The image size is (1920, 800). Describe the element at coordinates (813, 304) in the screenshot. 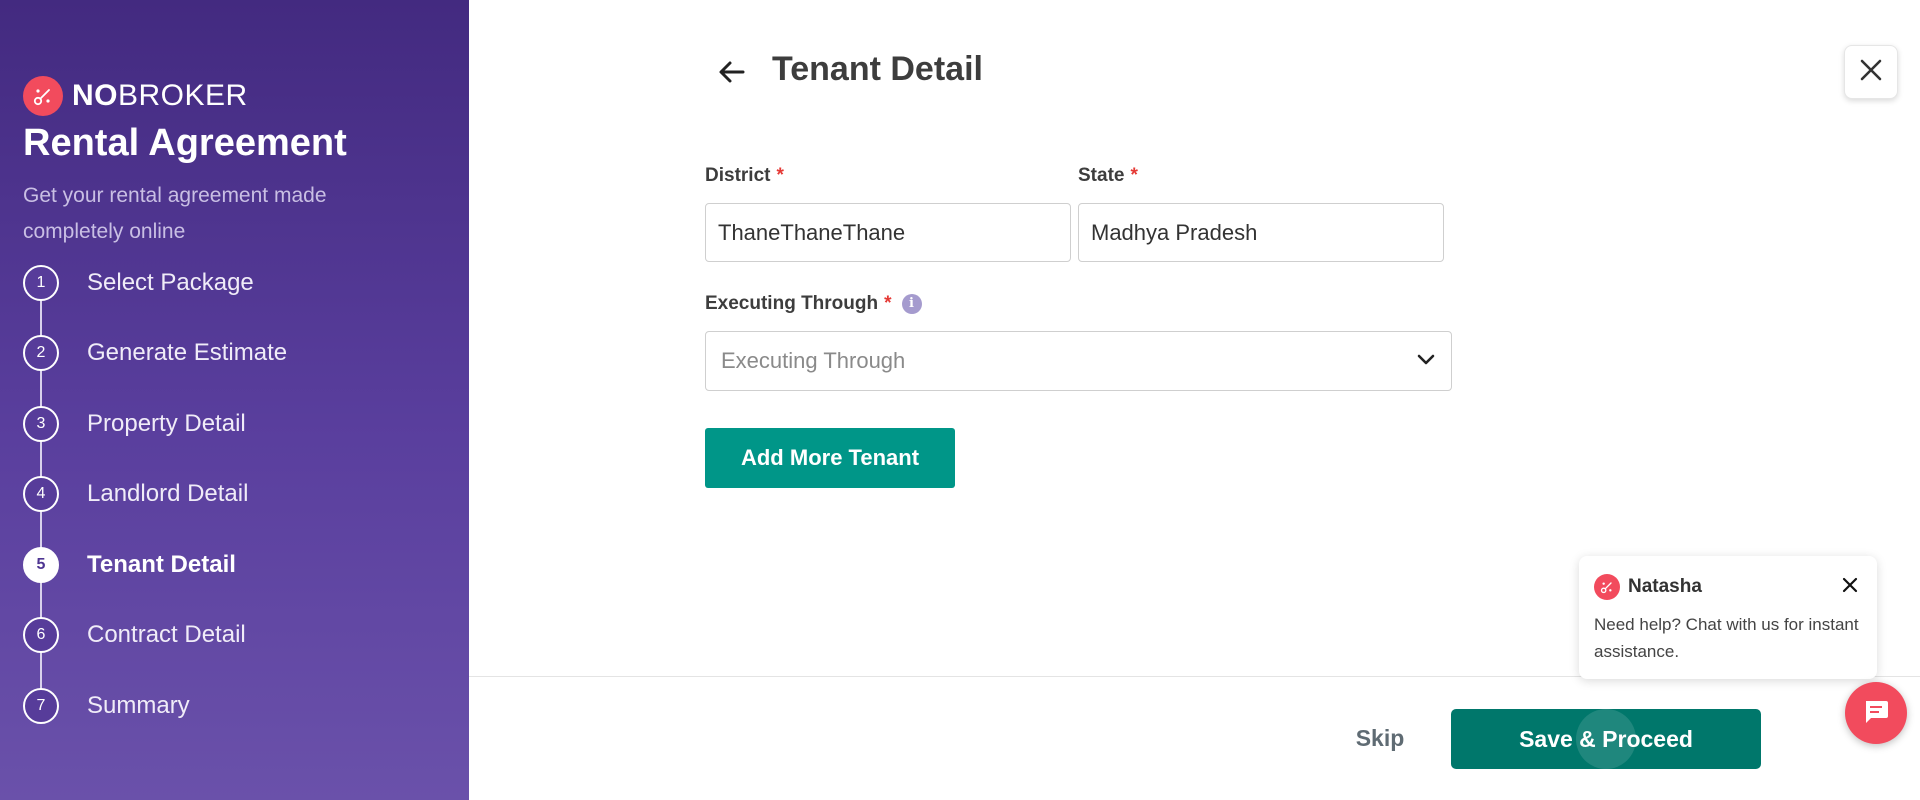

I see `executing-through-label: Executing Through * i` at that location.